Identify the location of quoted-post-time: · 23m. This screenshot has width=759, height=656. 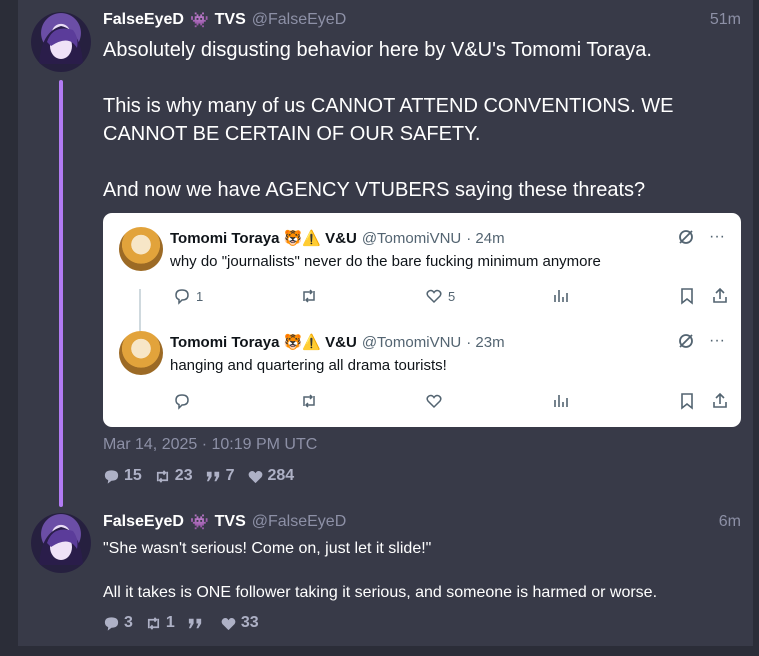
(485, 342).